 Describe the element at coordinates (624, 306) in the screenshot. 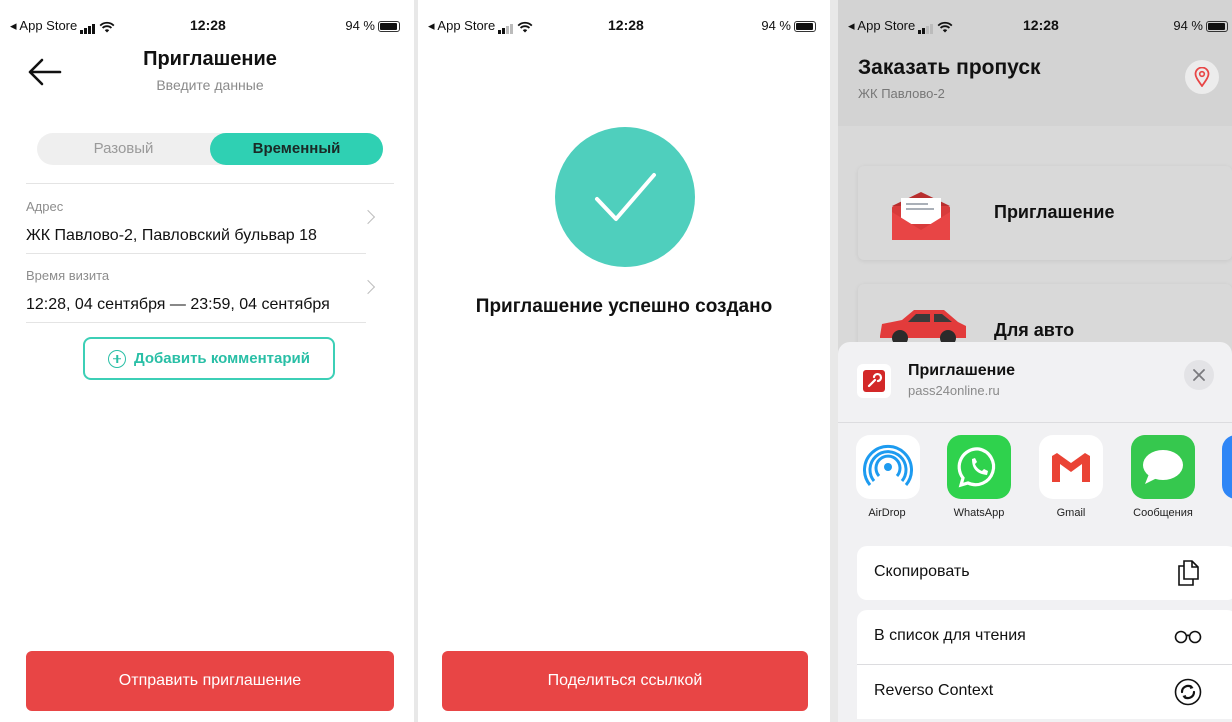

I see `success-message: Приглашение успешно создано` at that location.